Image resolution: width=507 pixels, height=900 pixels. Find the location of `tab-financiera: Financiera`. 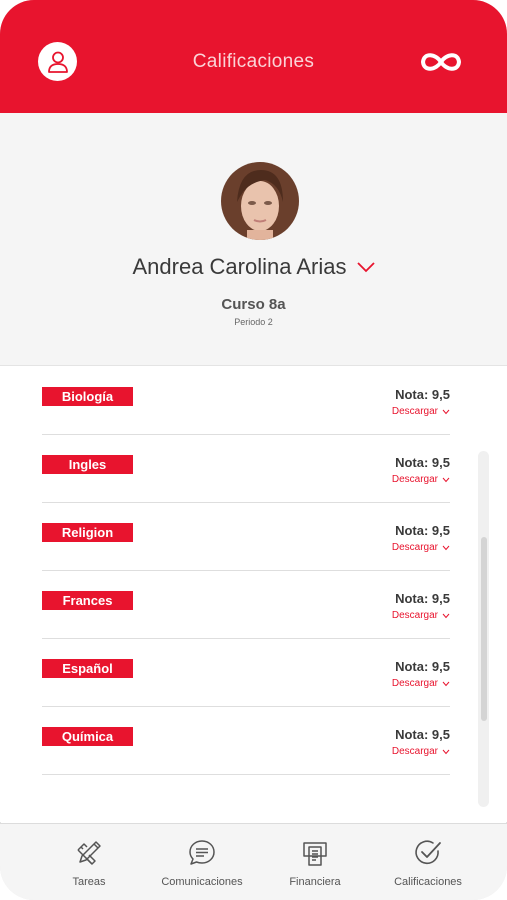

tab-financiera: Financiera is located at coordinates (315, 862).